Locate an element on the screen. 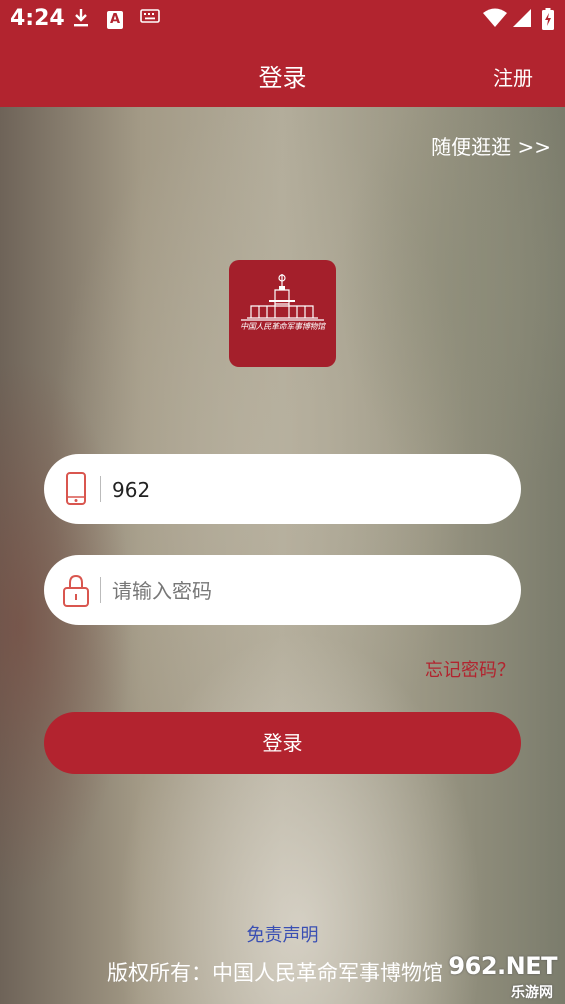  phone-field is located at coordinates (282, 490).